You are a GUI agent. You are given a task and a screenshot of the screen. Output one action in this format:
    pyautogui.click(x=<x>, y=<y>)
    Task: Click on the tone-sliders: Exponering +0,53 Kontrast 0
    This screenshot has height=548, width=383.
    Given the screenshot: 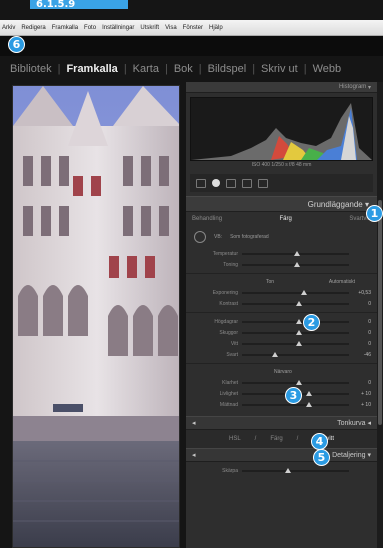 What is the action you would take?
    pyautogui.click(x=281, y=298)
    